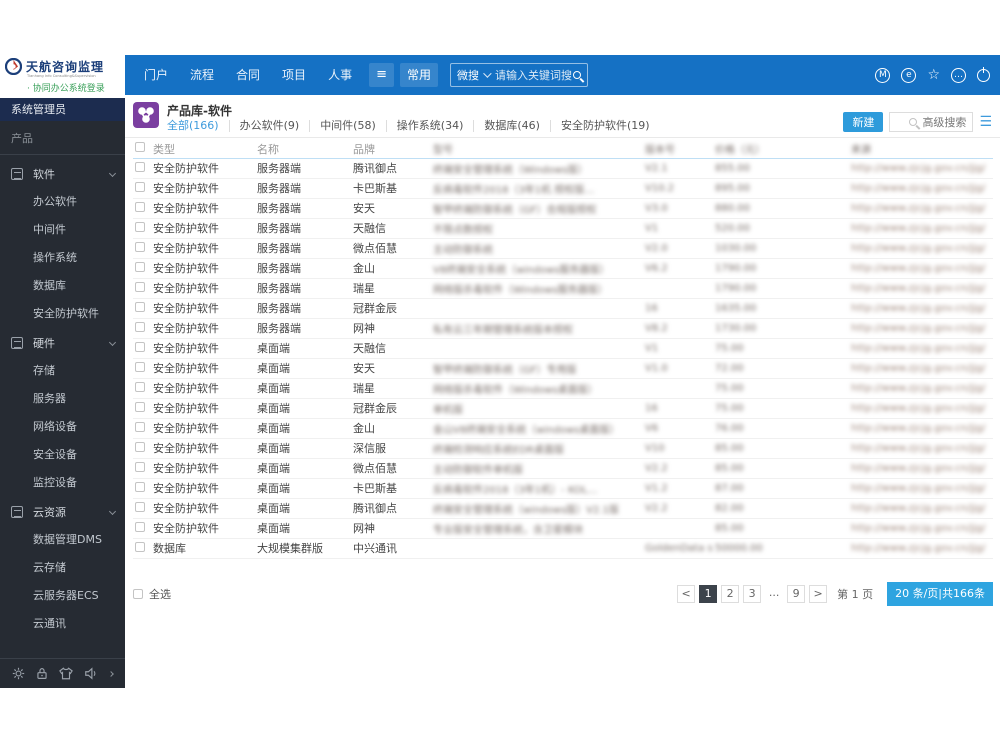 This screenshot has width=1000, height=750. I want to click on theme-shirt-icon, so click(66, 673).